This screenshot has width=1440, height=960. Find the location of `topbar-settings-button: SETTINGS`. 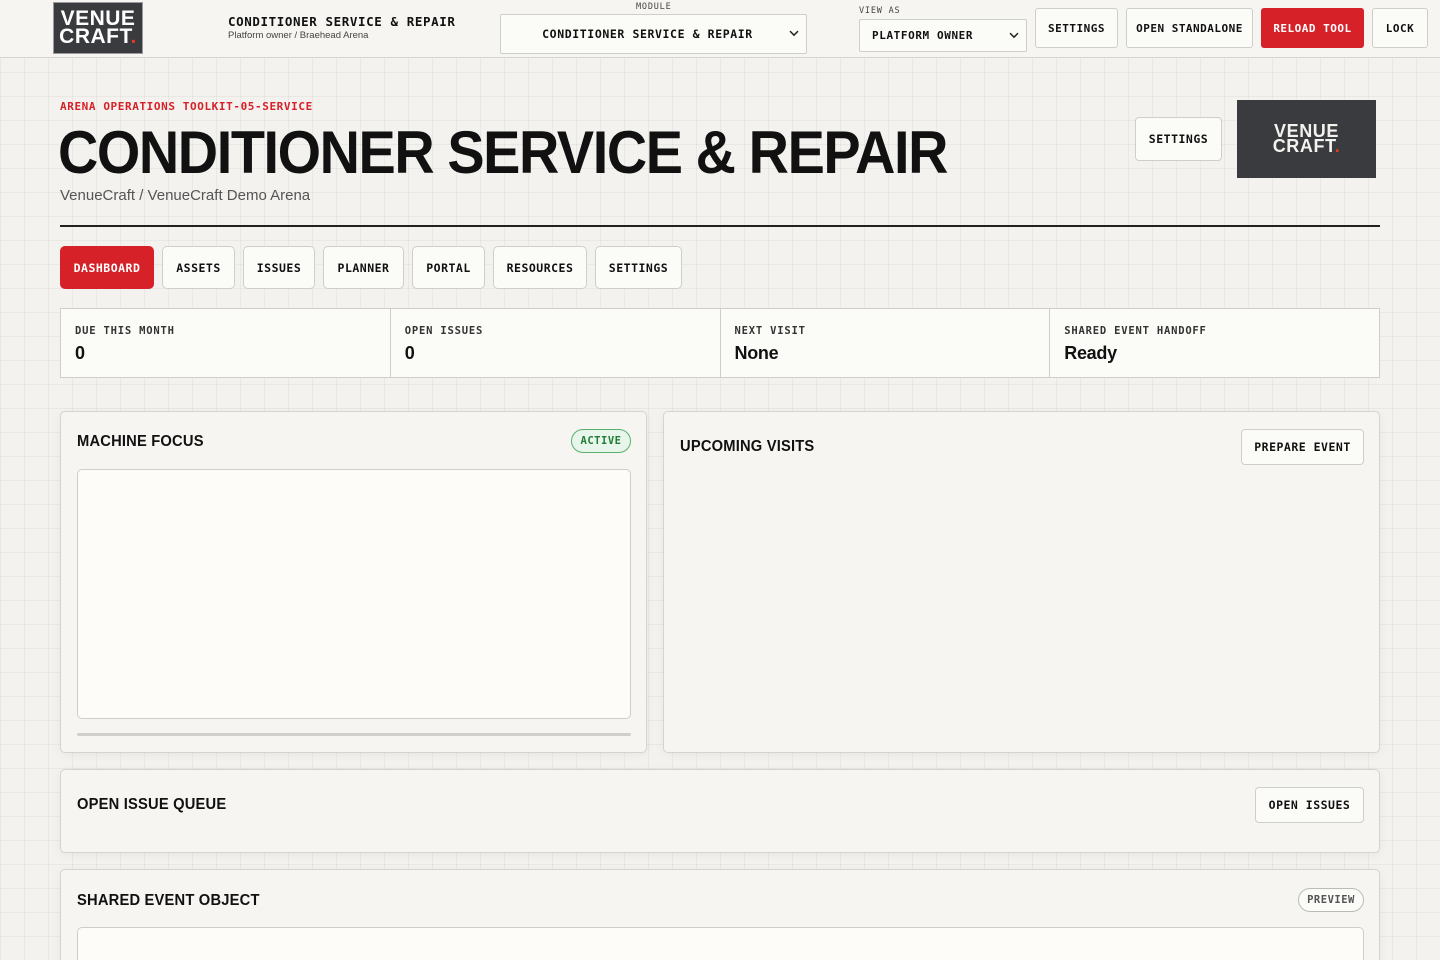

topbar-settings-button: SETTINGS is located at coordinates (1076, 28).